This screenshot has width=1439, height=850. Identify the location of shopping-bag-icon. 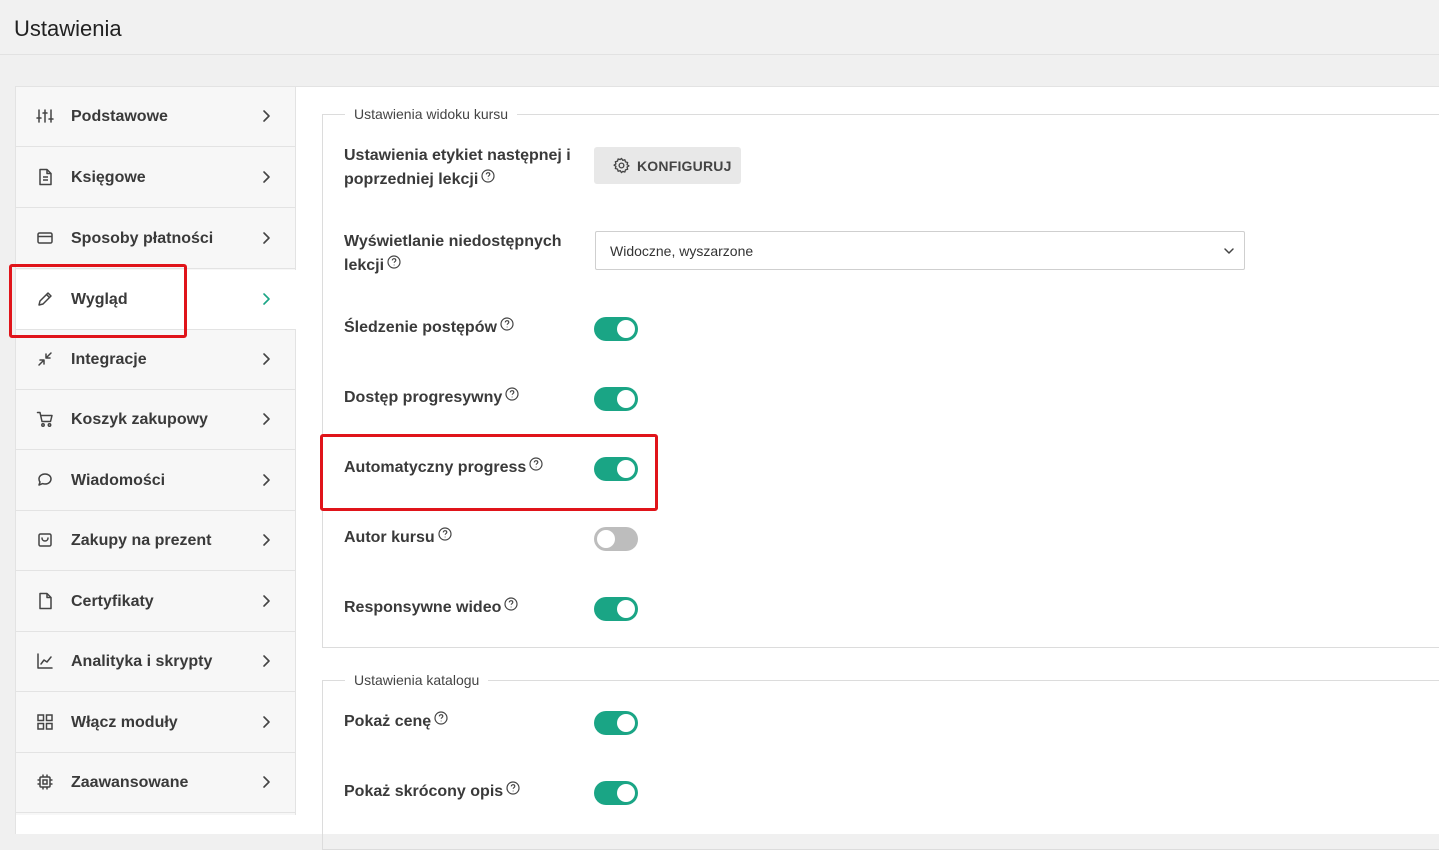
(45, 540).